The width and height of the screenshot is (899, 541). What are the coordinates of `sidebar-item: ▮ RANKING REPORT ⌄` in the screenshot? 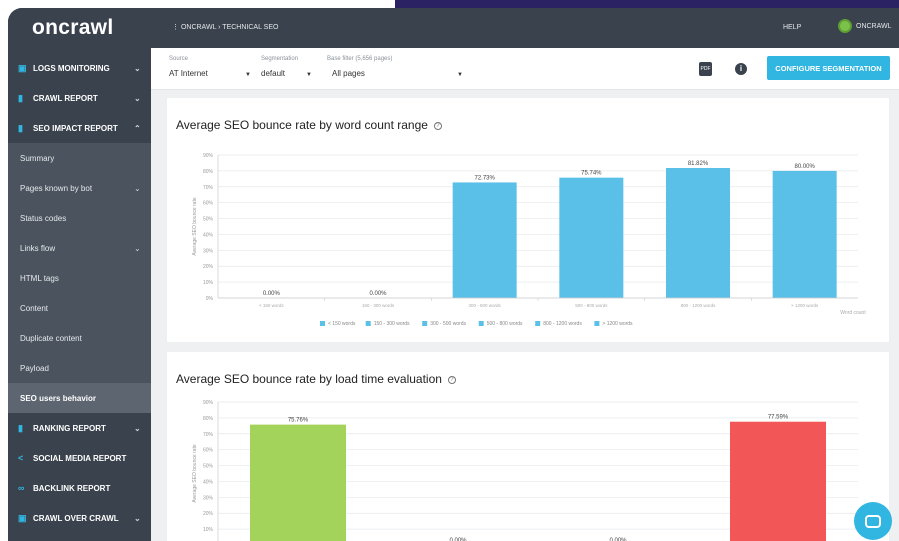 It's located at (79, 428).